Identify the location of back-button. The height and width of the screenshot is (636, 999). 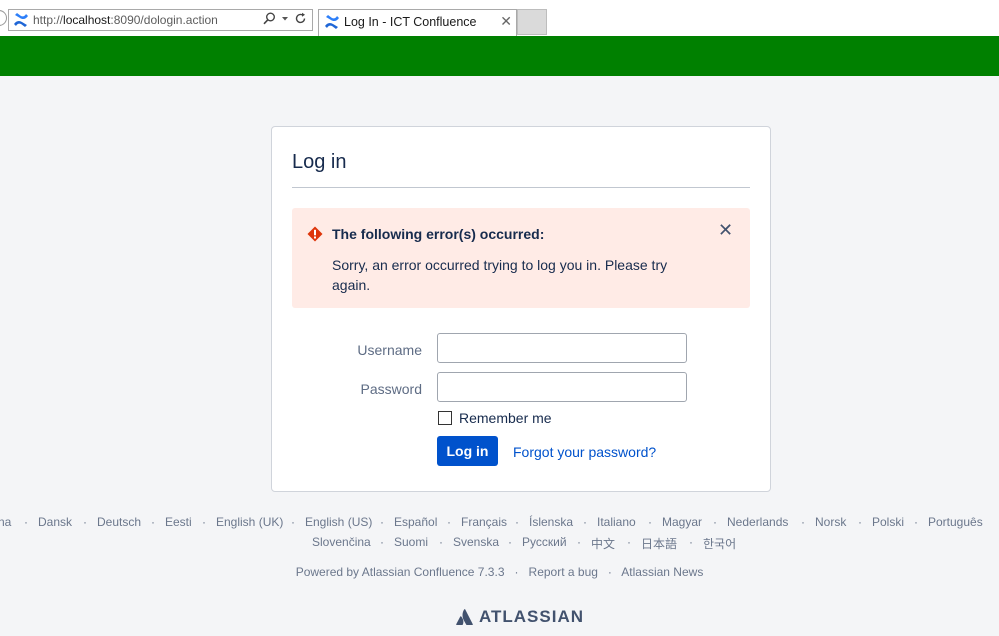
(3, 18).